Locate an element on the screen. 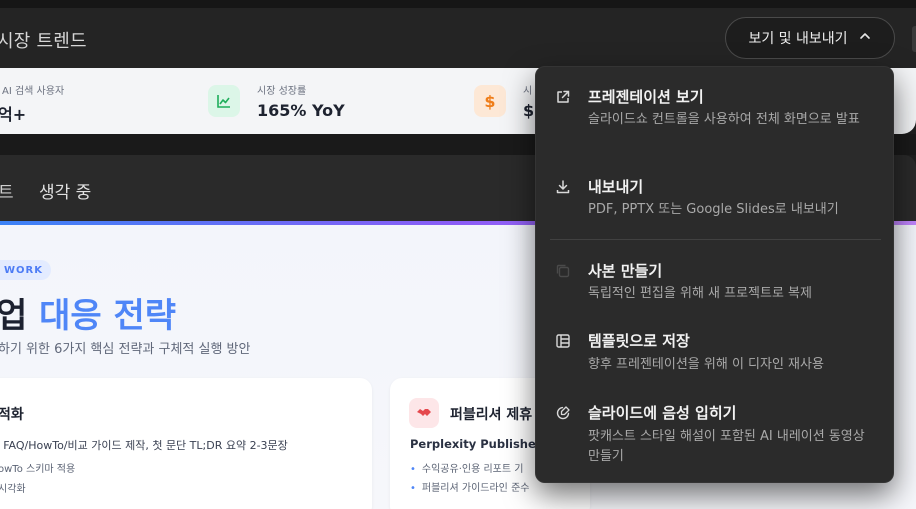 The width and height of the screenshot is (916, 509). template-icon is located at coordinates (563, 341).